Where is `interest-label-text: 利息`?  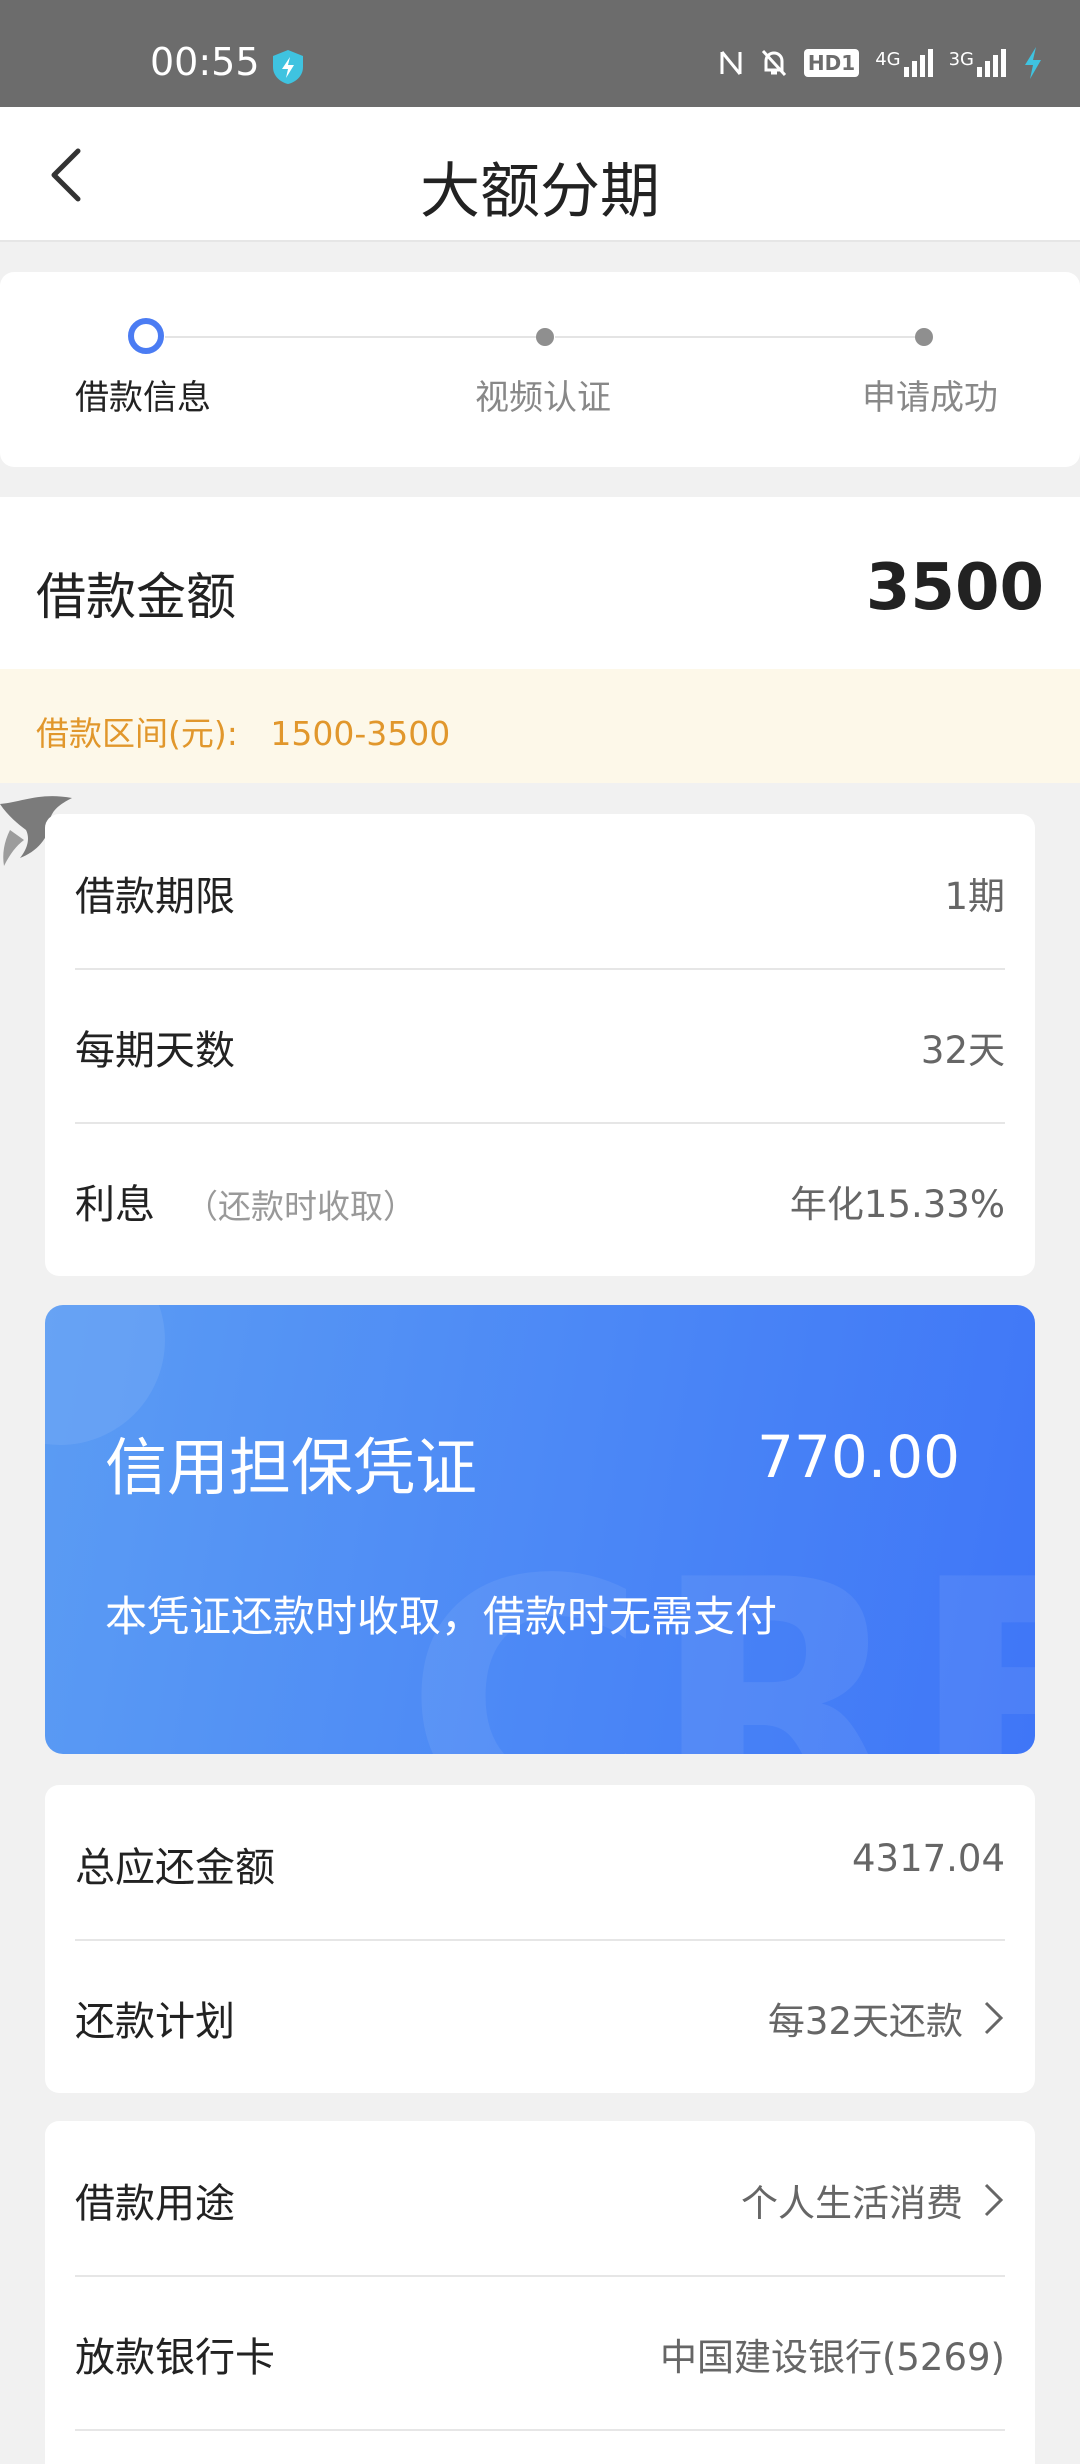 interest-label-text: 利息 is located at coordinates (115, 1205).